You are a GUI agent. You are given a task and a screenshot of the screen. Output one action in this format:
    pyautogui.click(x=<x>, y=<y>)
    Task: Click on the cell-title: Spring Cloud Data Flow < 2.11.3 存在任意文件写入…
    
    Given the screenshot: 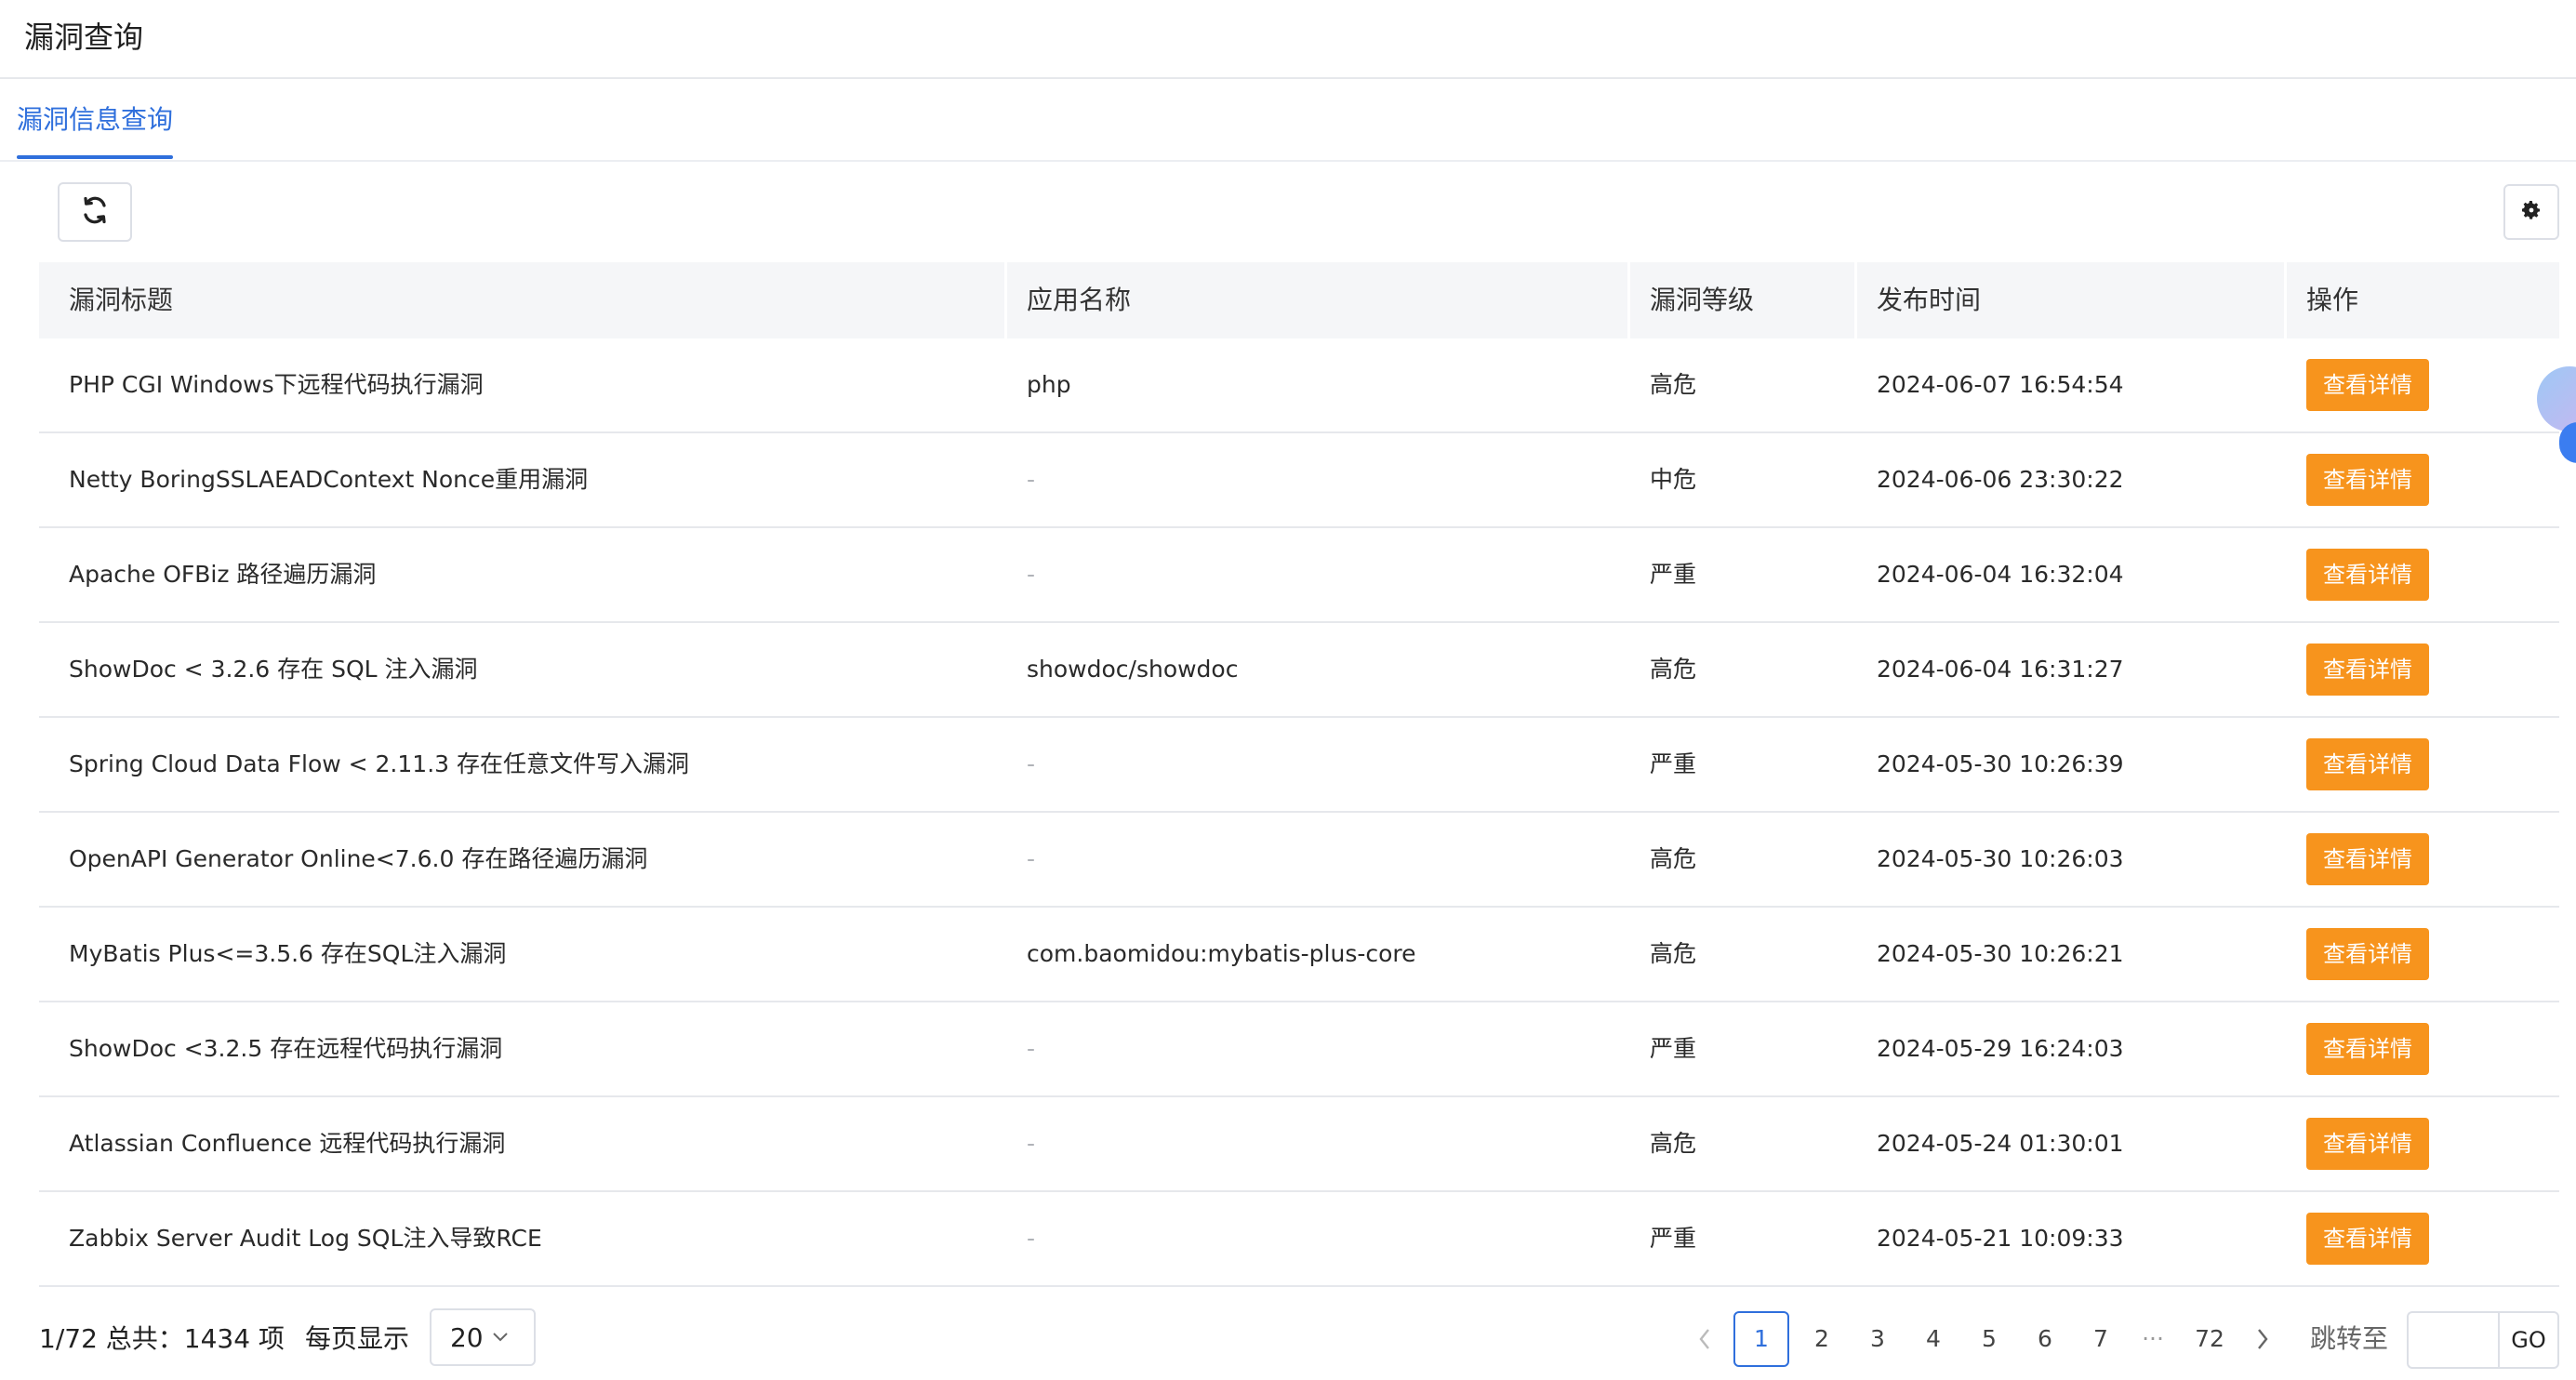 What is the action you would take?
    pyautogui.click(x=379, y=763)
    